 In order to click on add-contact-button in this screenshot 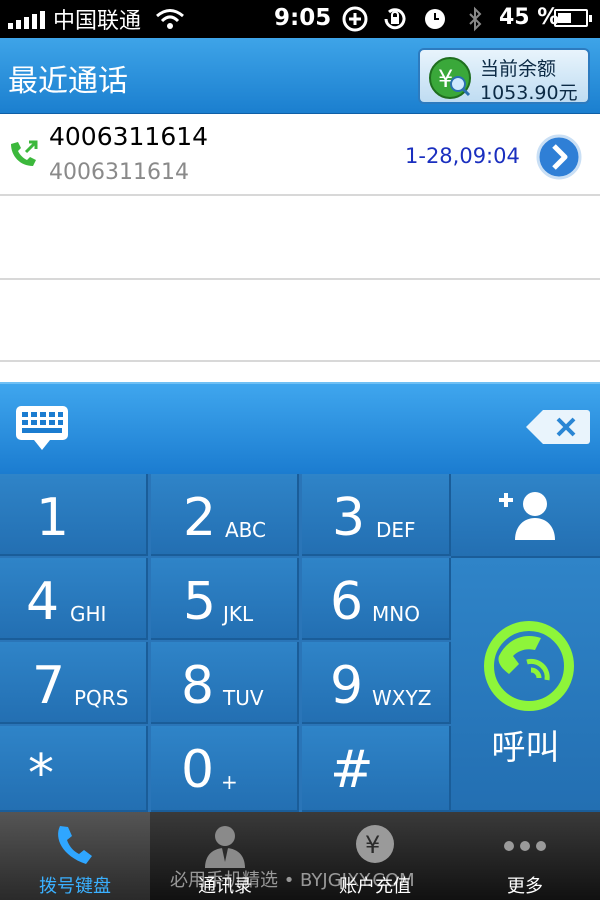, I will do `click(525, 516)`.